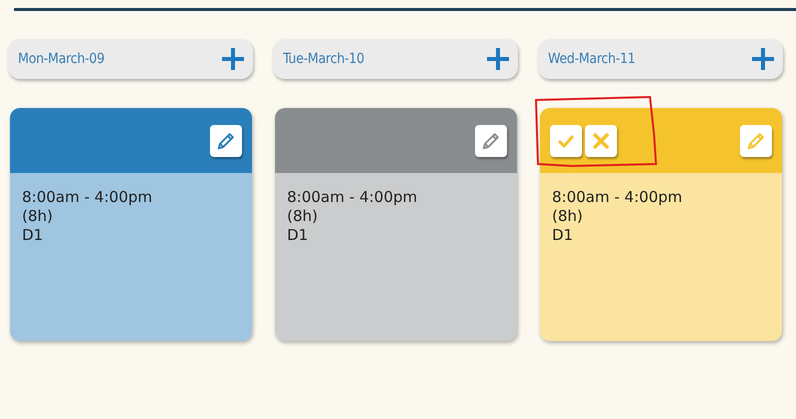 This screenshot has height=419, width=796. Describe the element at coordinates (601, 140) in the screenshot. I see `close-icon` at that location.